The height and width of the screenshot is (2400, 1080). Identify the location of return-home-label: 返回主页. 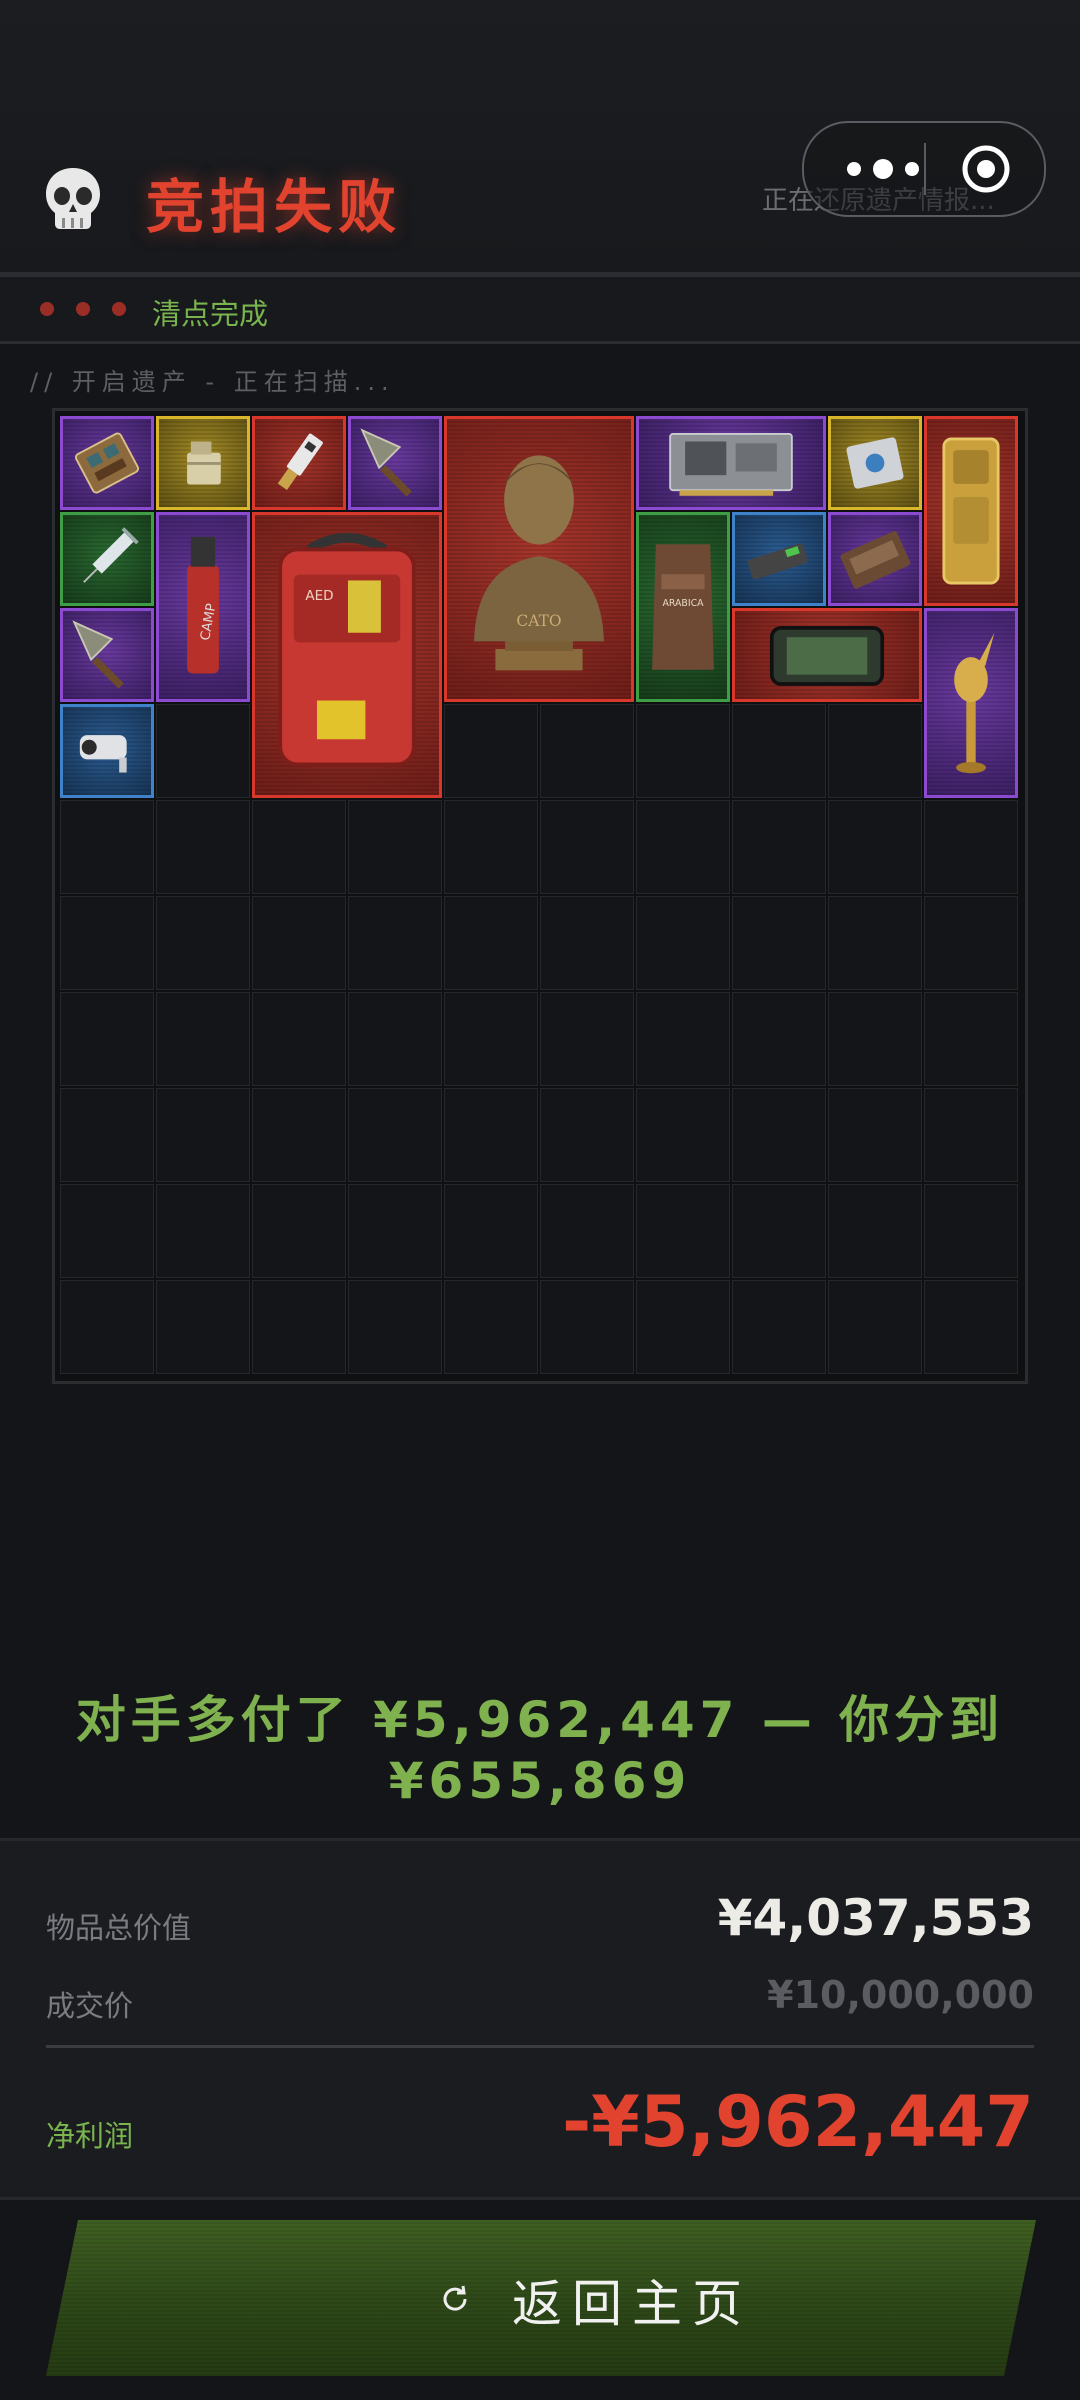
(632, 2304).